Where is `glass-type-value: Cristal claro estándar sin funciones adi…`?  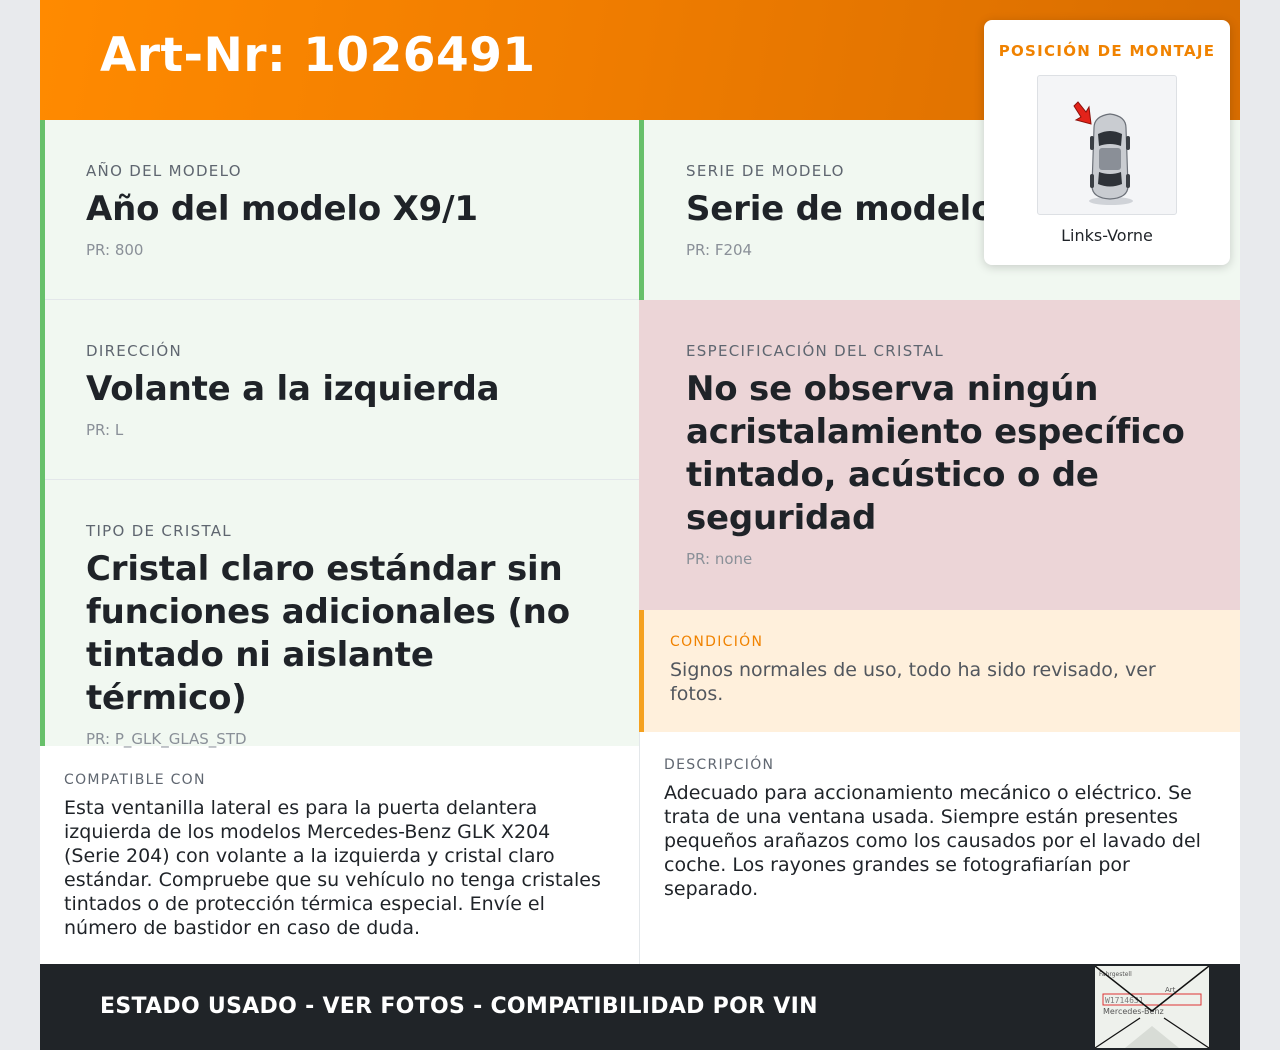
glass-type-value: Cristal claro estándar sin funciones adi… is located at coordinates (328, 633).